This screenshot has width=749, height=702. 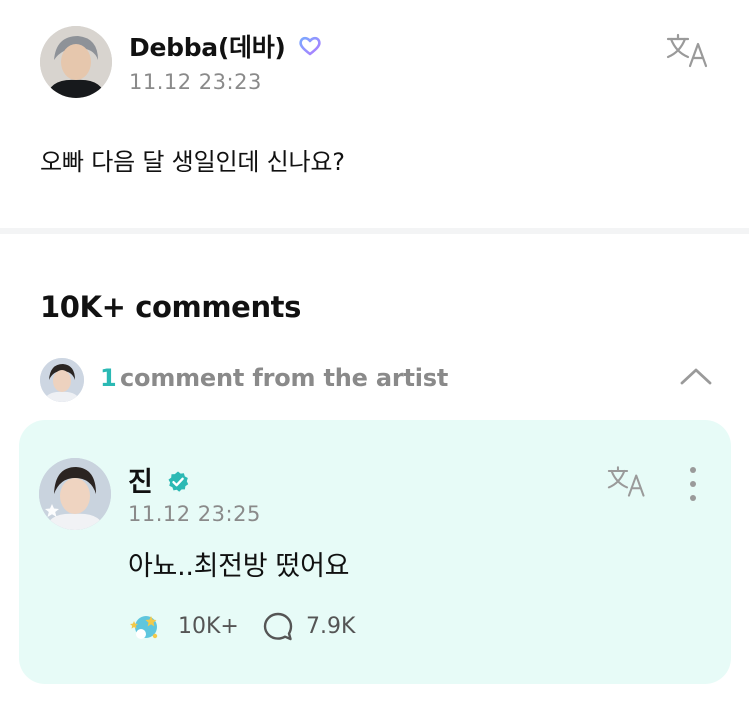 I want to click on artist-comments-toggle: 1 comment from the artist, so click(x=380, y=378).